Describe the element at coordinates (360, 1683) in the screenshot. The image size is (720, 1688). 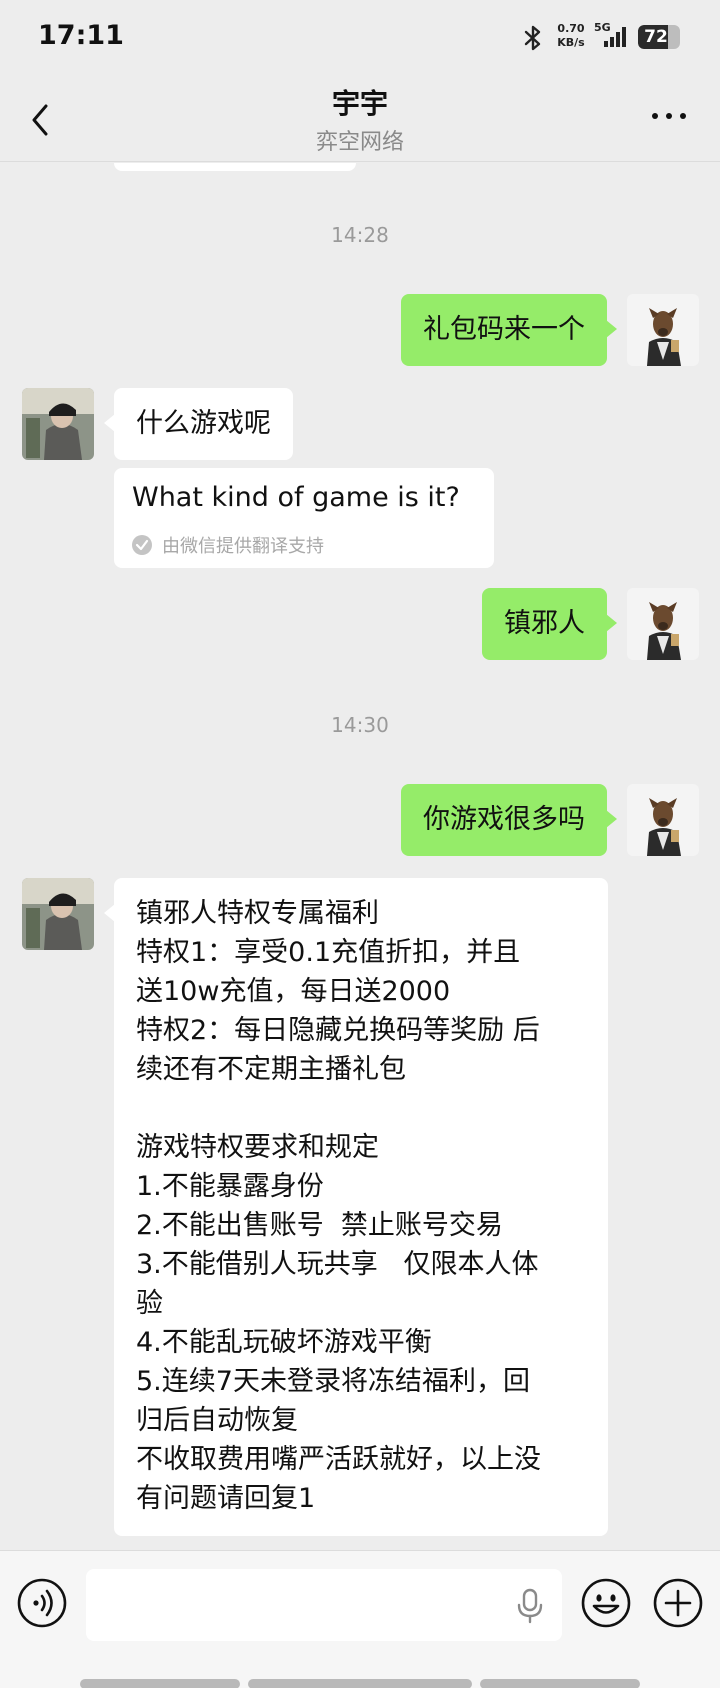
I see `nav-indicator-center` at that location.